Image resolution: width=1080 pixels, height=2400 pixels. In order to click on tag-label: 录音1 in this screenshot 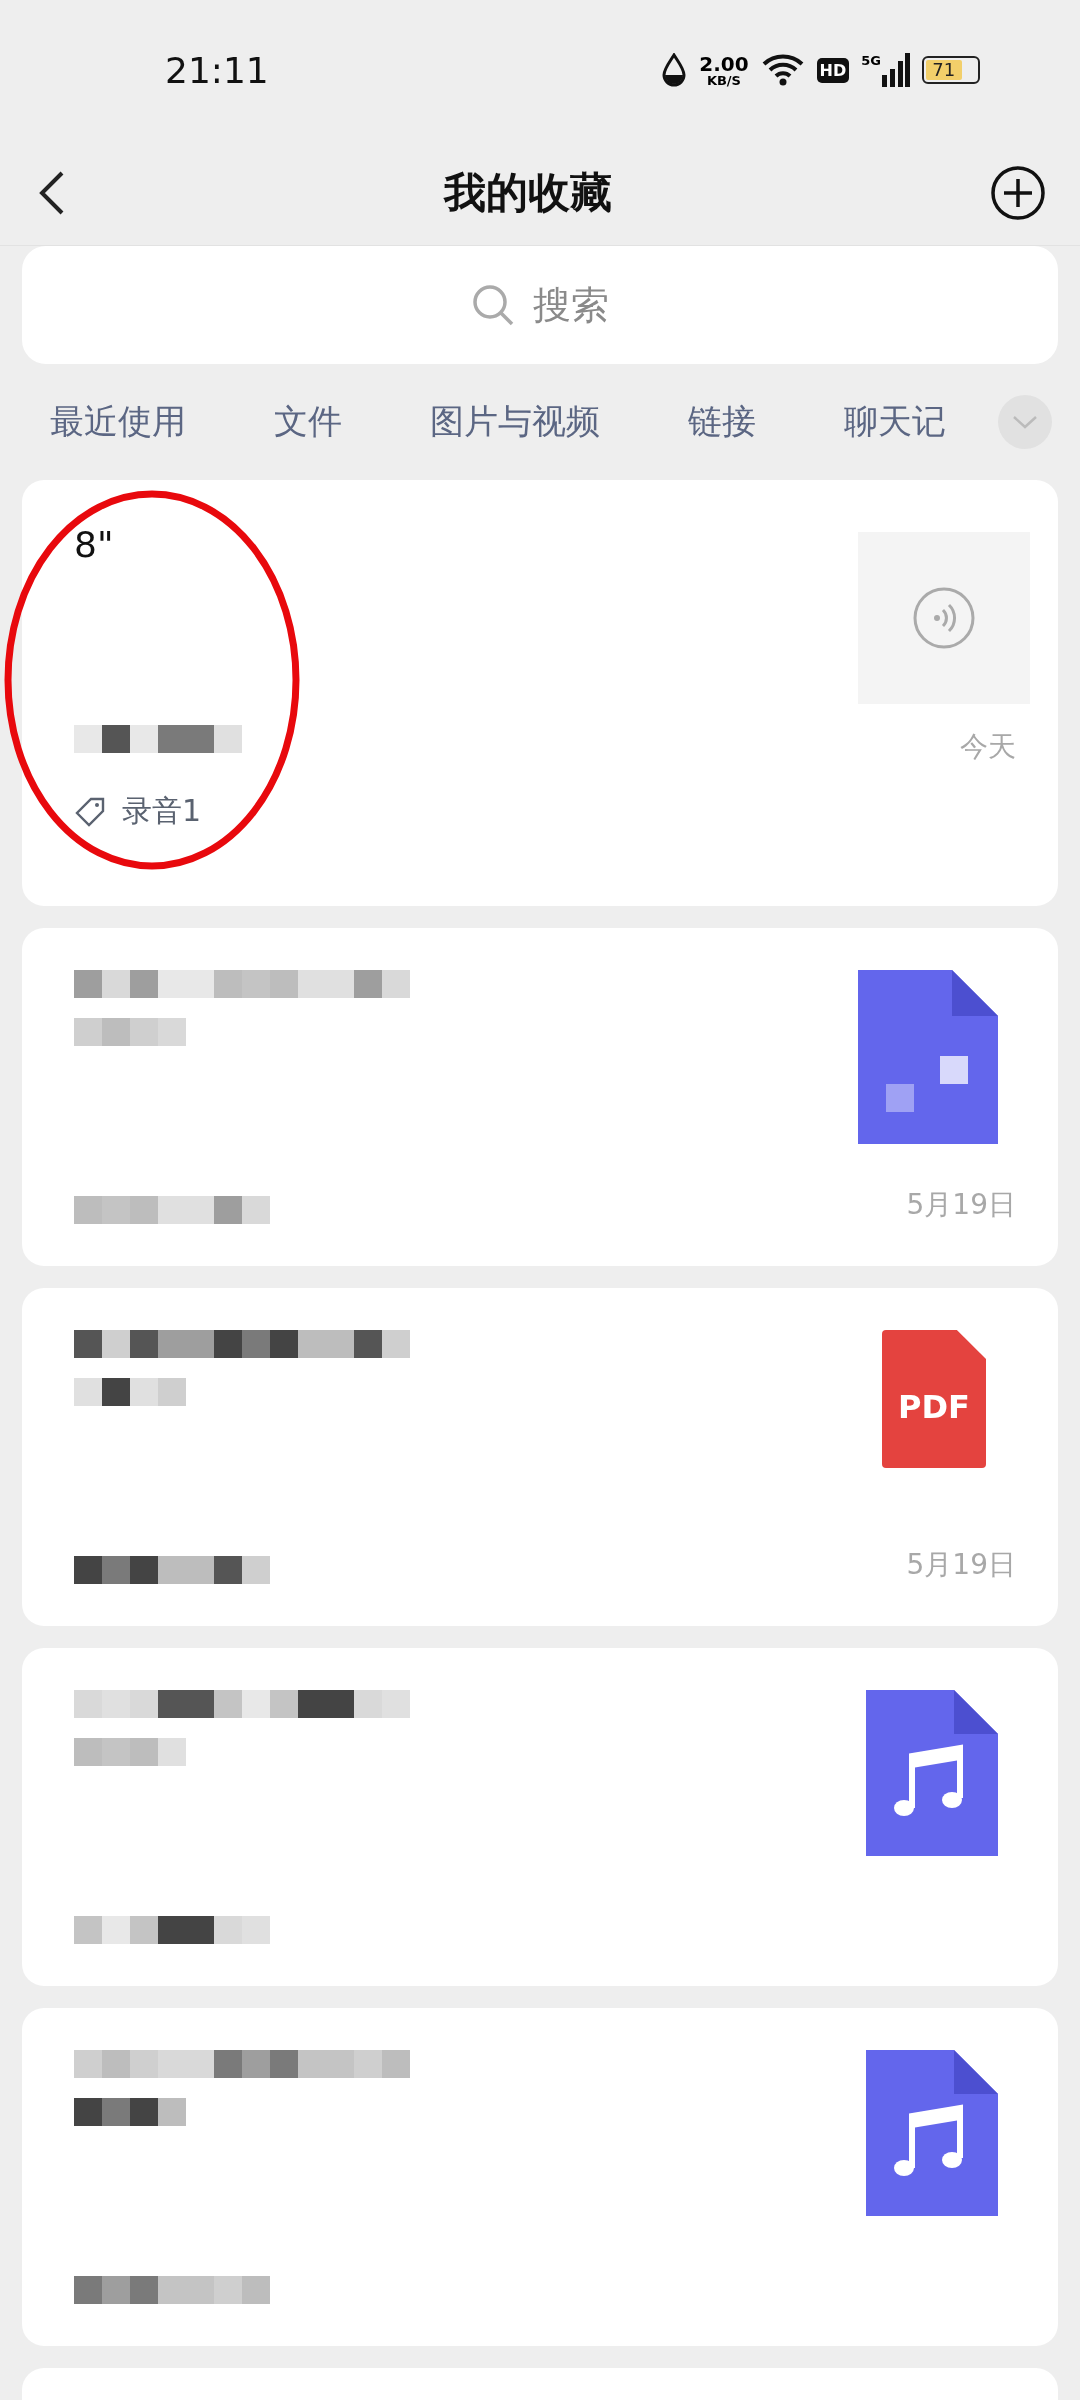, I will do `click(162, 811)`.